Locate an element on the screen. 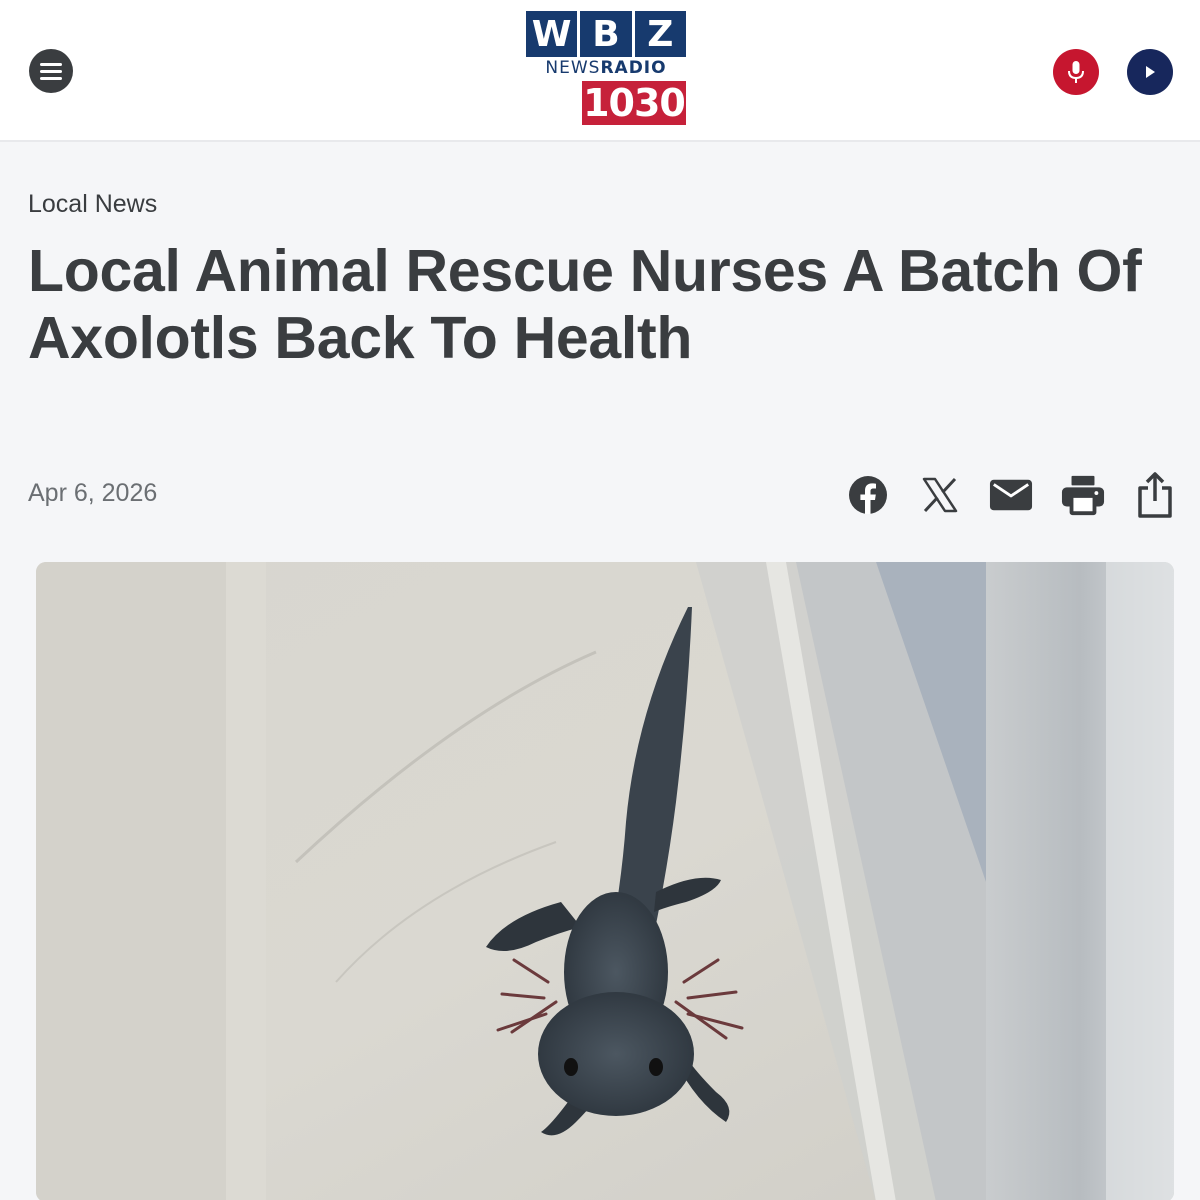 The image size is (1200, 1200). facebook-icon is located at coordinates (868, 495).